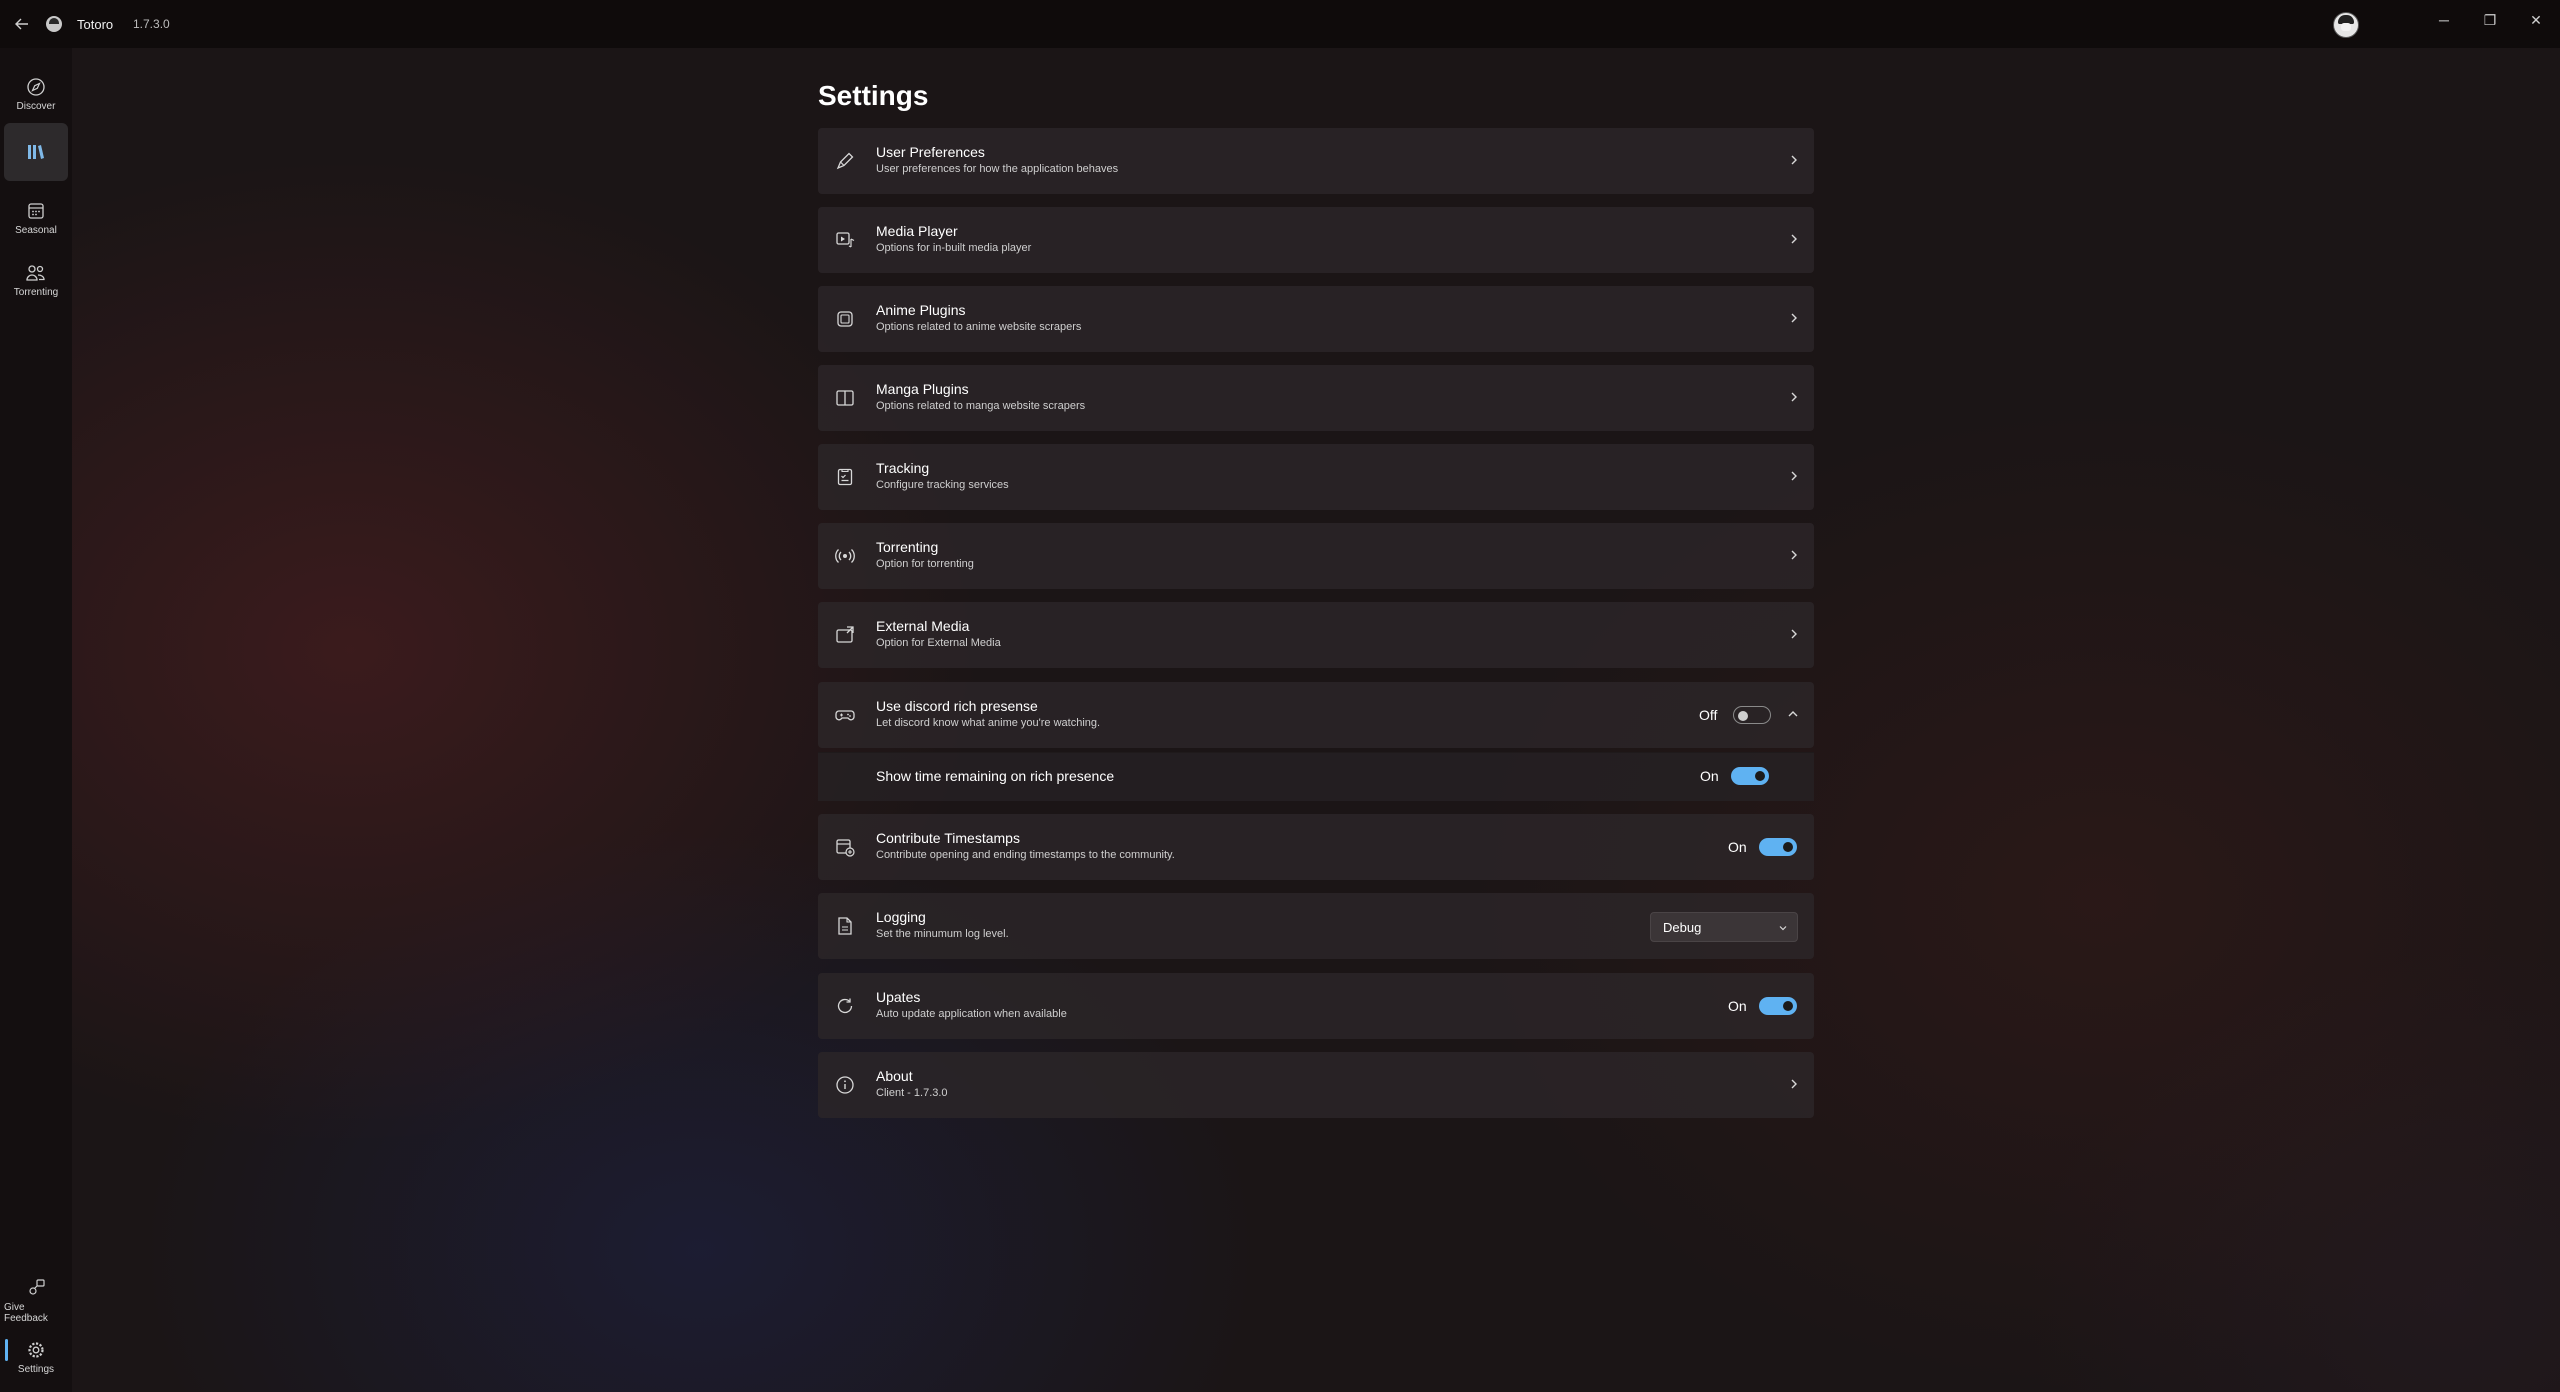 The image size is (2560, 1392). What do you see at coordinates (1316, 1085) in the screenshot?
I see `settings-card-about: About Client - 1.7.3.0` at bounding box center [1316, 1085].